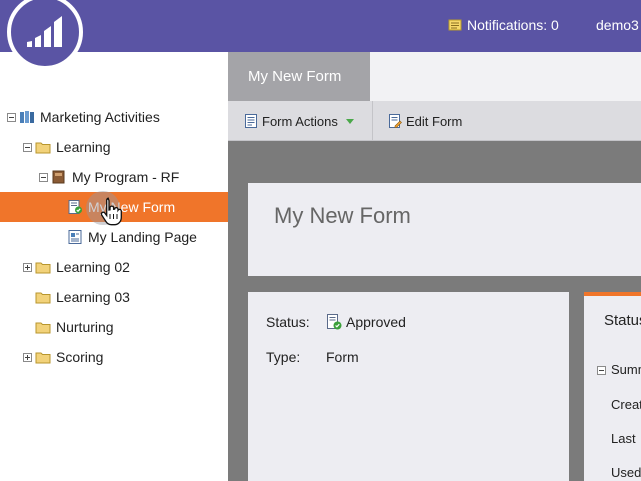 Image resolution: width=641 pixels, height=481 pixels. What do you see at coordinates (93, 297) in the screenshot?
I see `tree-item-label: Learning 03` at bounding box center [93, 297].